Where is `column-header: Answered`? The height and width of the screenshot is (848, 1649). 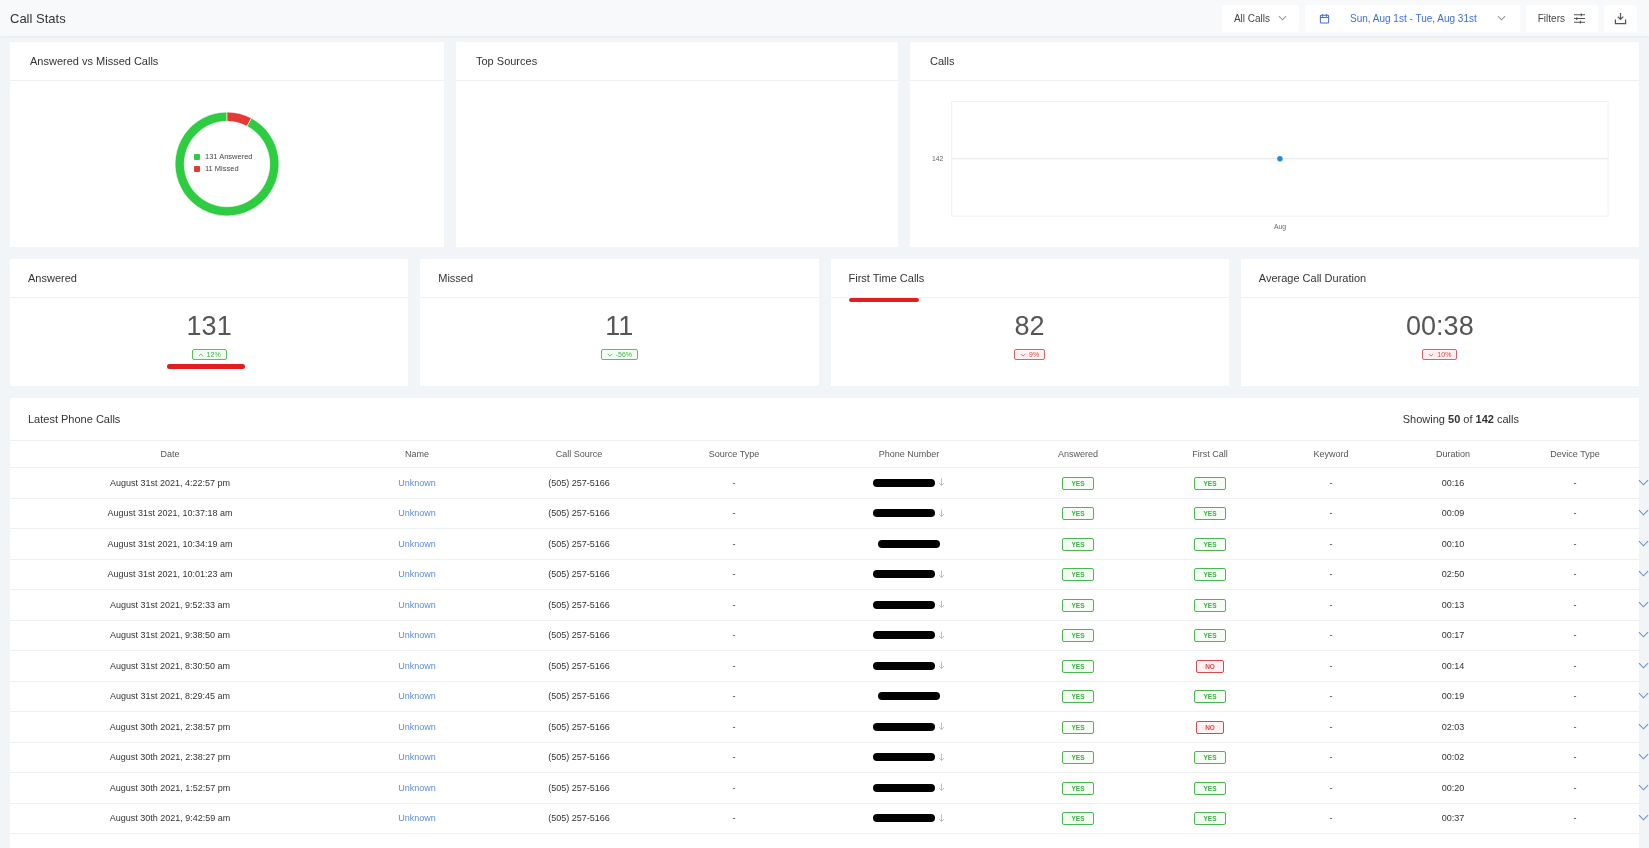 column-header: Answered is located at coordinates (1078, 454).